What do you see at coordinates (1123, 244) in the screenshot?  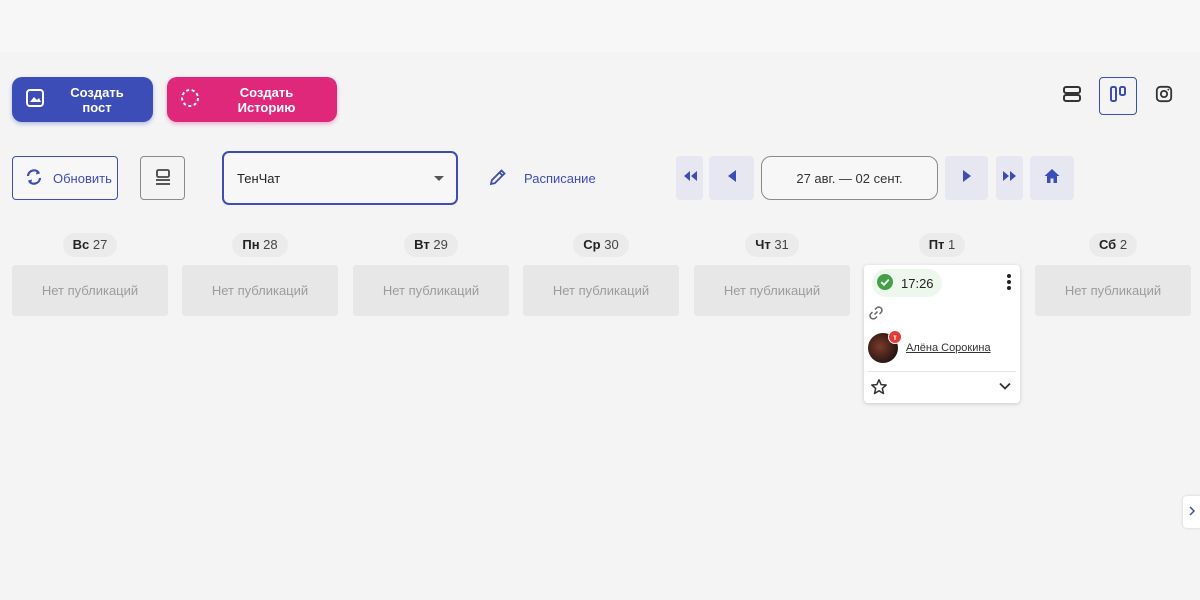 I see `day-number: 2` at bounding box center [1123, 244].